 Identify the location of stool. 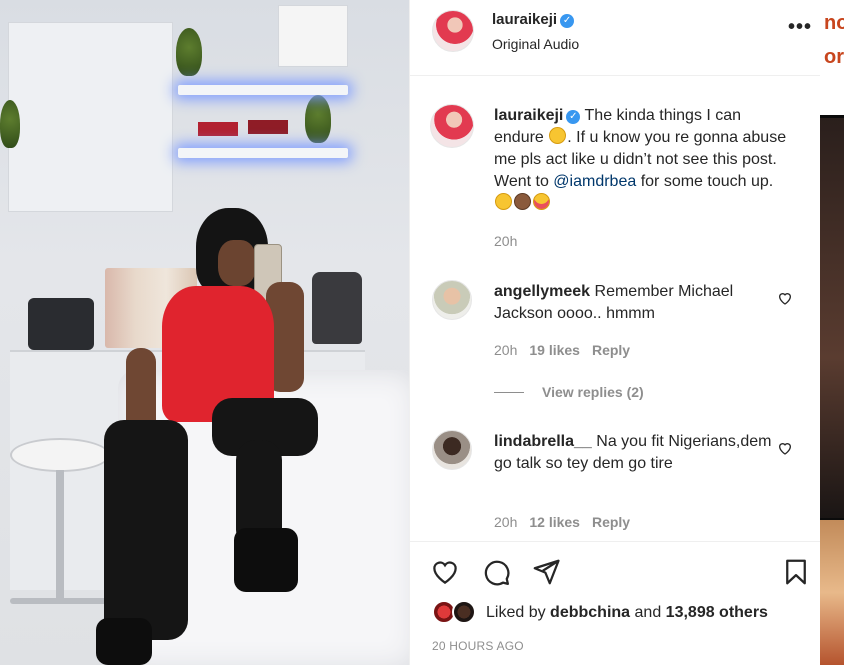
(60, 455).